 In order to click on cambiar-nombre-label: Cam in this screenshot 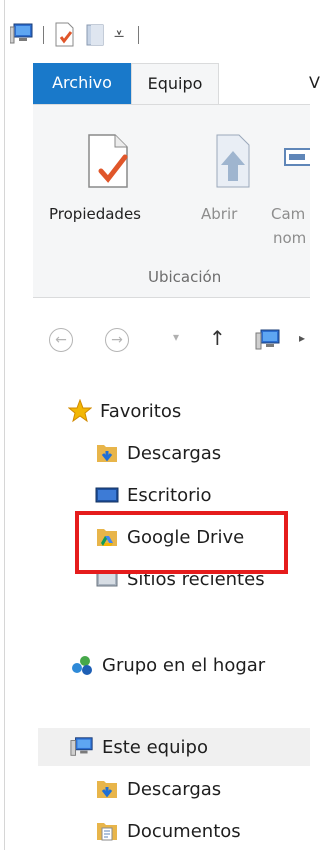, I will do `click(288, 214)`.